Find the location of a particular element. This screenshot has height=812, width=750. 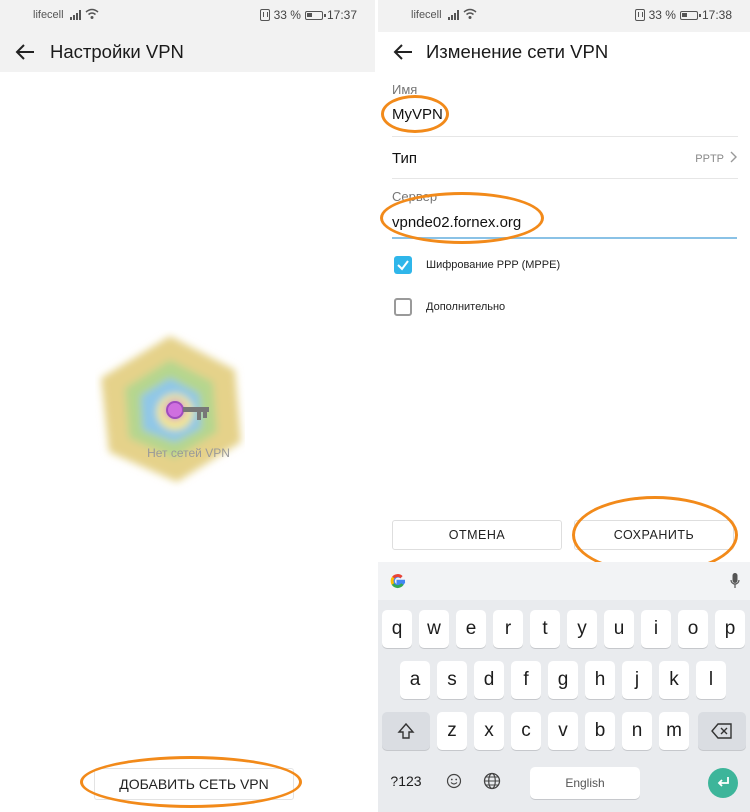

advanced-checkbox is located at coordinates (403, 307).